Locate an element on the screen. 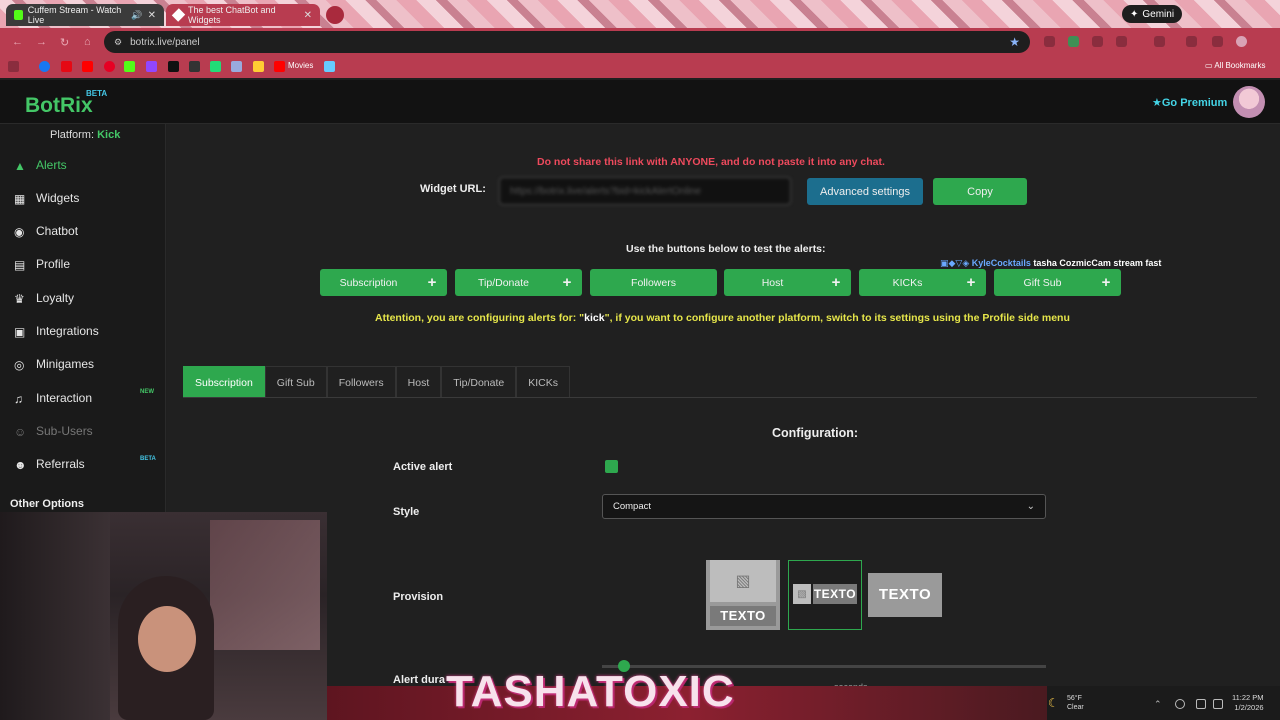 The height and width of the screenshot is (720, 1280). user-avatar is located at coordinates (1249, 102).